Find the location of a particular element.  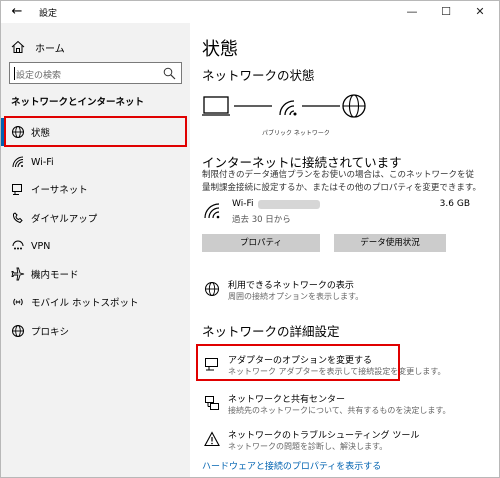

home-label: ホーム is located at coordinates (50, 49).